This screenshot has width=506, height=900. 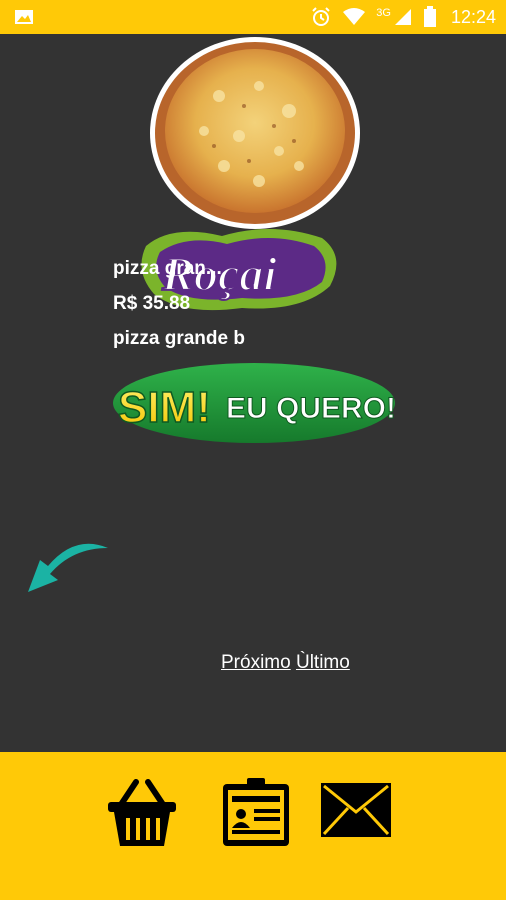 What do you see at coordinates (152, 303) in the screenshot?
I see `product-price: R$ 35.88` at bounding box center [152, 303].